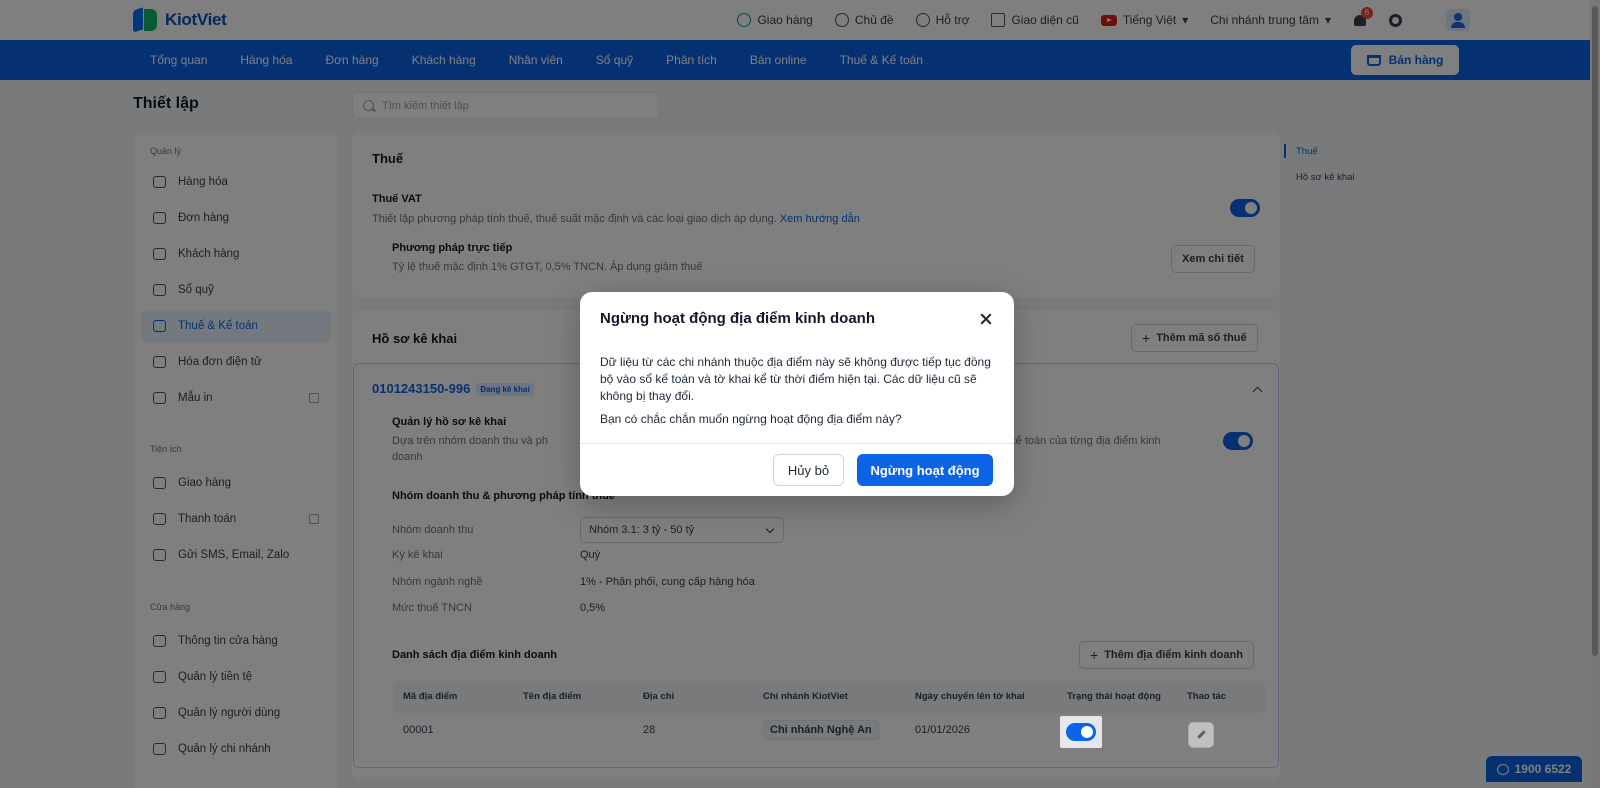  I want to click on dialog-divider, so click(797, 443).